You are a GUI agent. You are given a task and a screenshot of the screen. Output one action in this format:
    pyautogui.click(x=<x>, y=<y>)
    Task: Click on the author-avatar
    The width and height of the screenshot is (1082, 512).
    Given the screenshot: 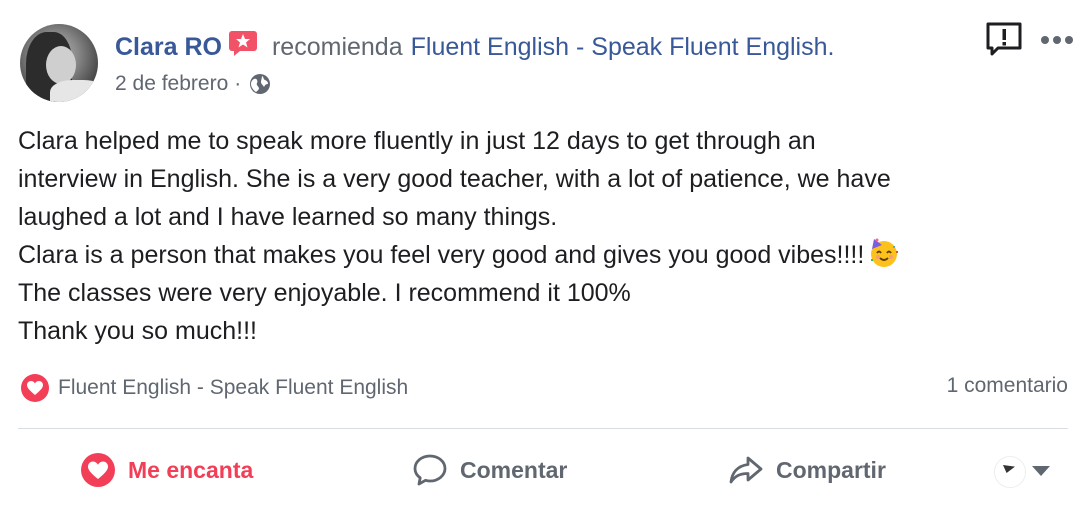 What is the action you would take?
    pyautogui.click(x=59, y=63)
    